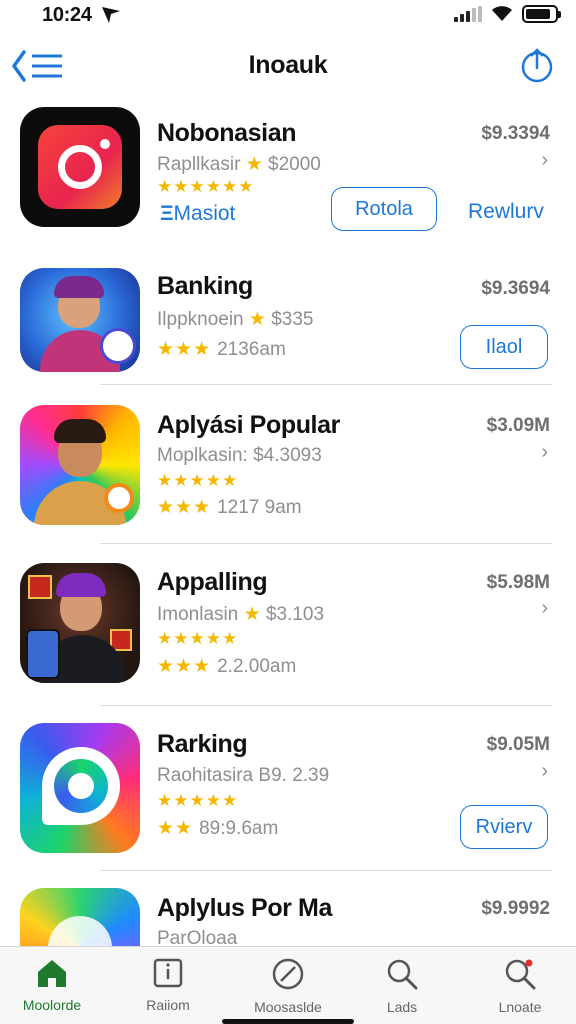 This screenshot has width=576, height=1024. I want to click on share-icon, so click(537, 65).